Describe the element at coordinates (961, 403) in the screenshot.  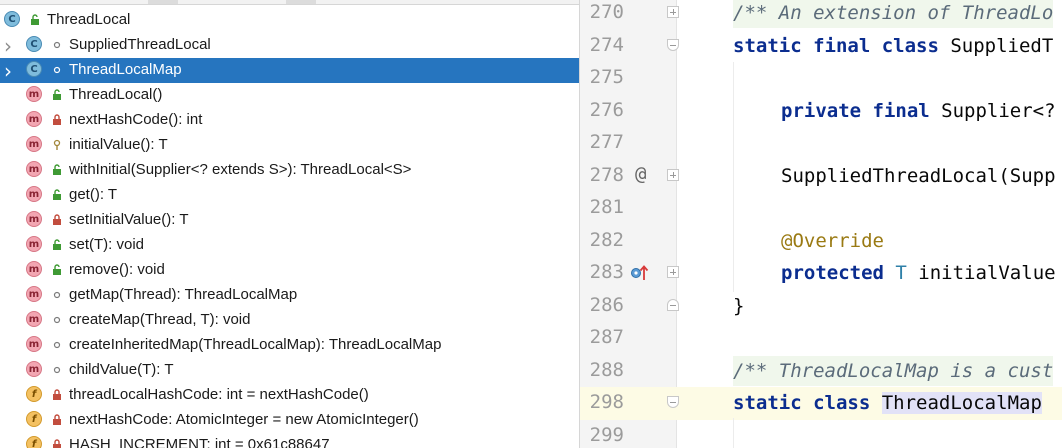
I see `code-token: ThreadLocalMap` at that location.